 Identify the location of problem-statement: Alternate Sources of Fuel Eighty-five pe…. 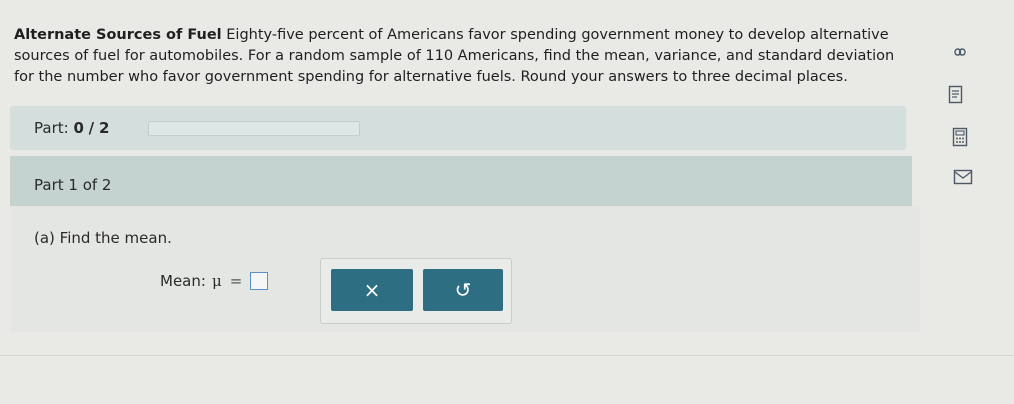
(464, 56).